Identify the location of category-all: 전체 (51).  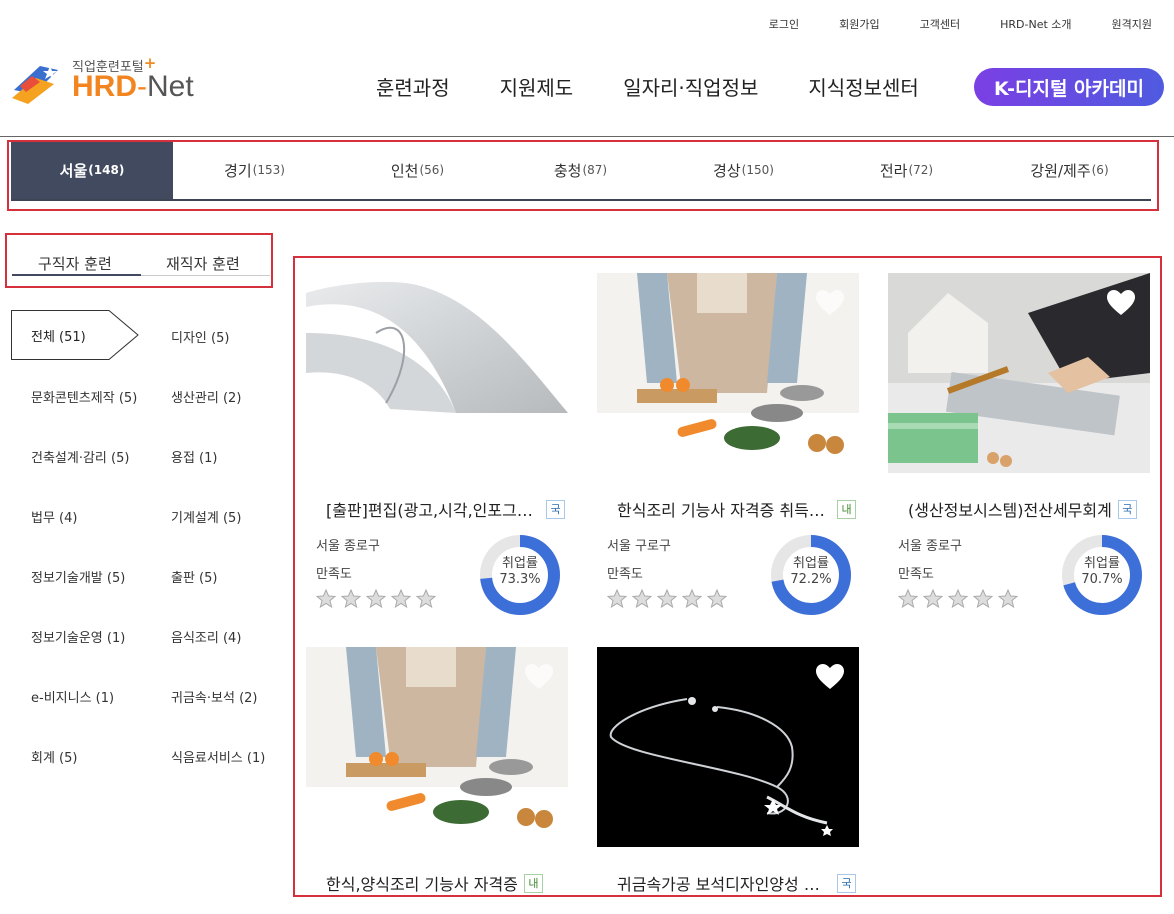
(75, 335).